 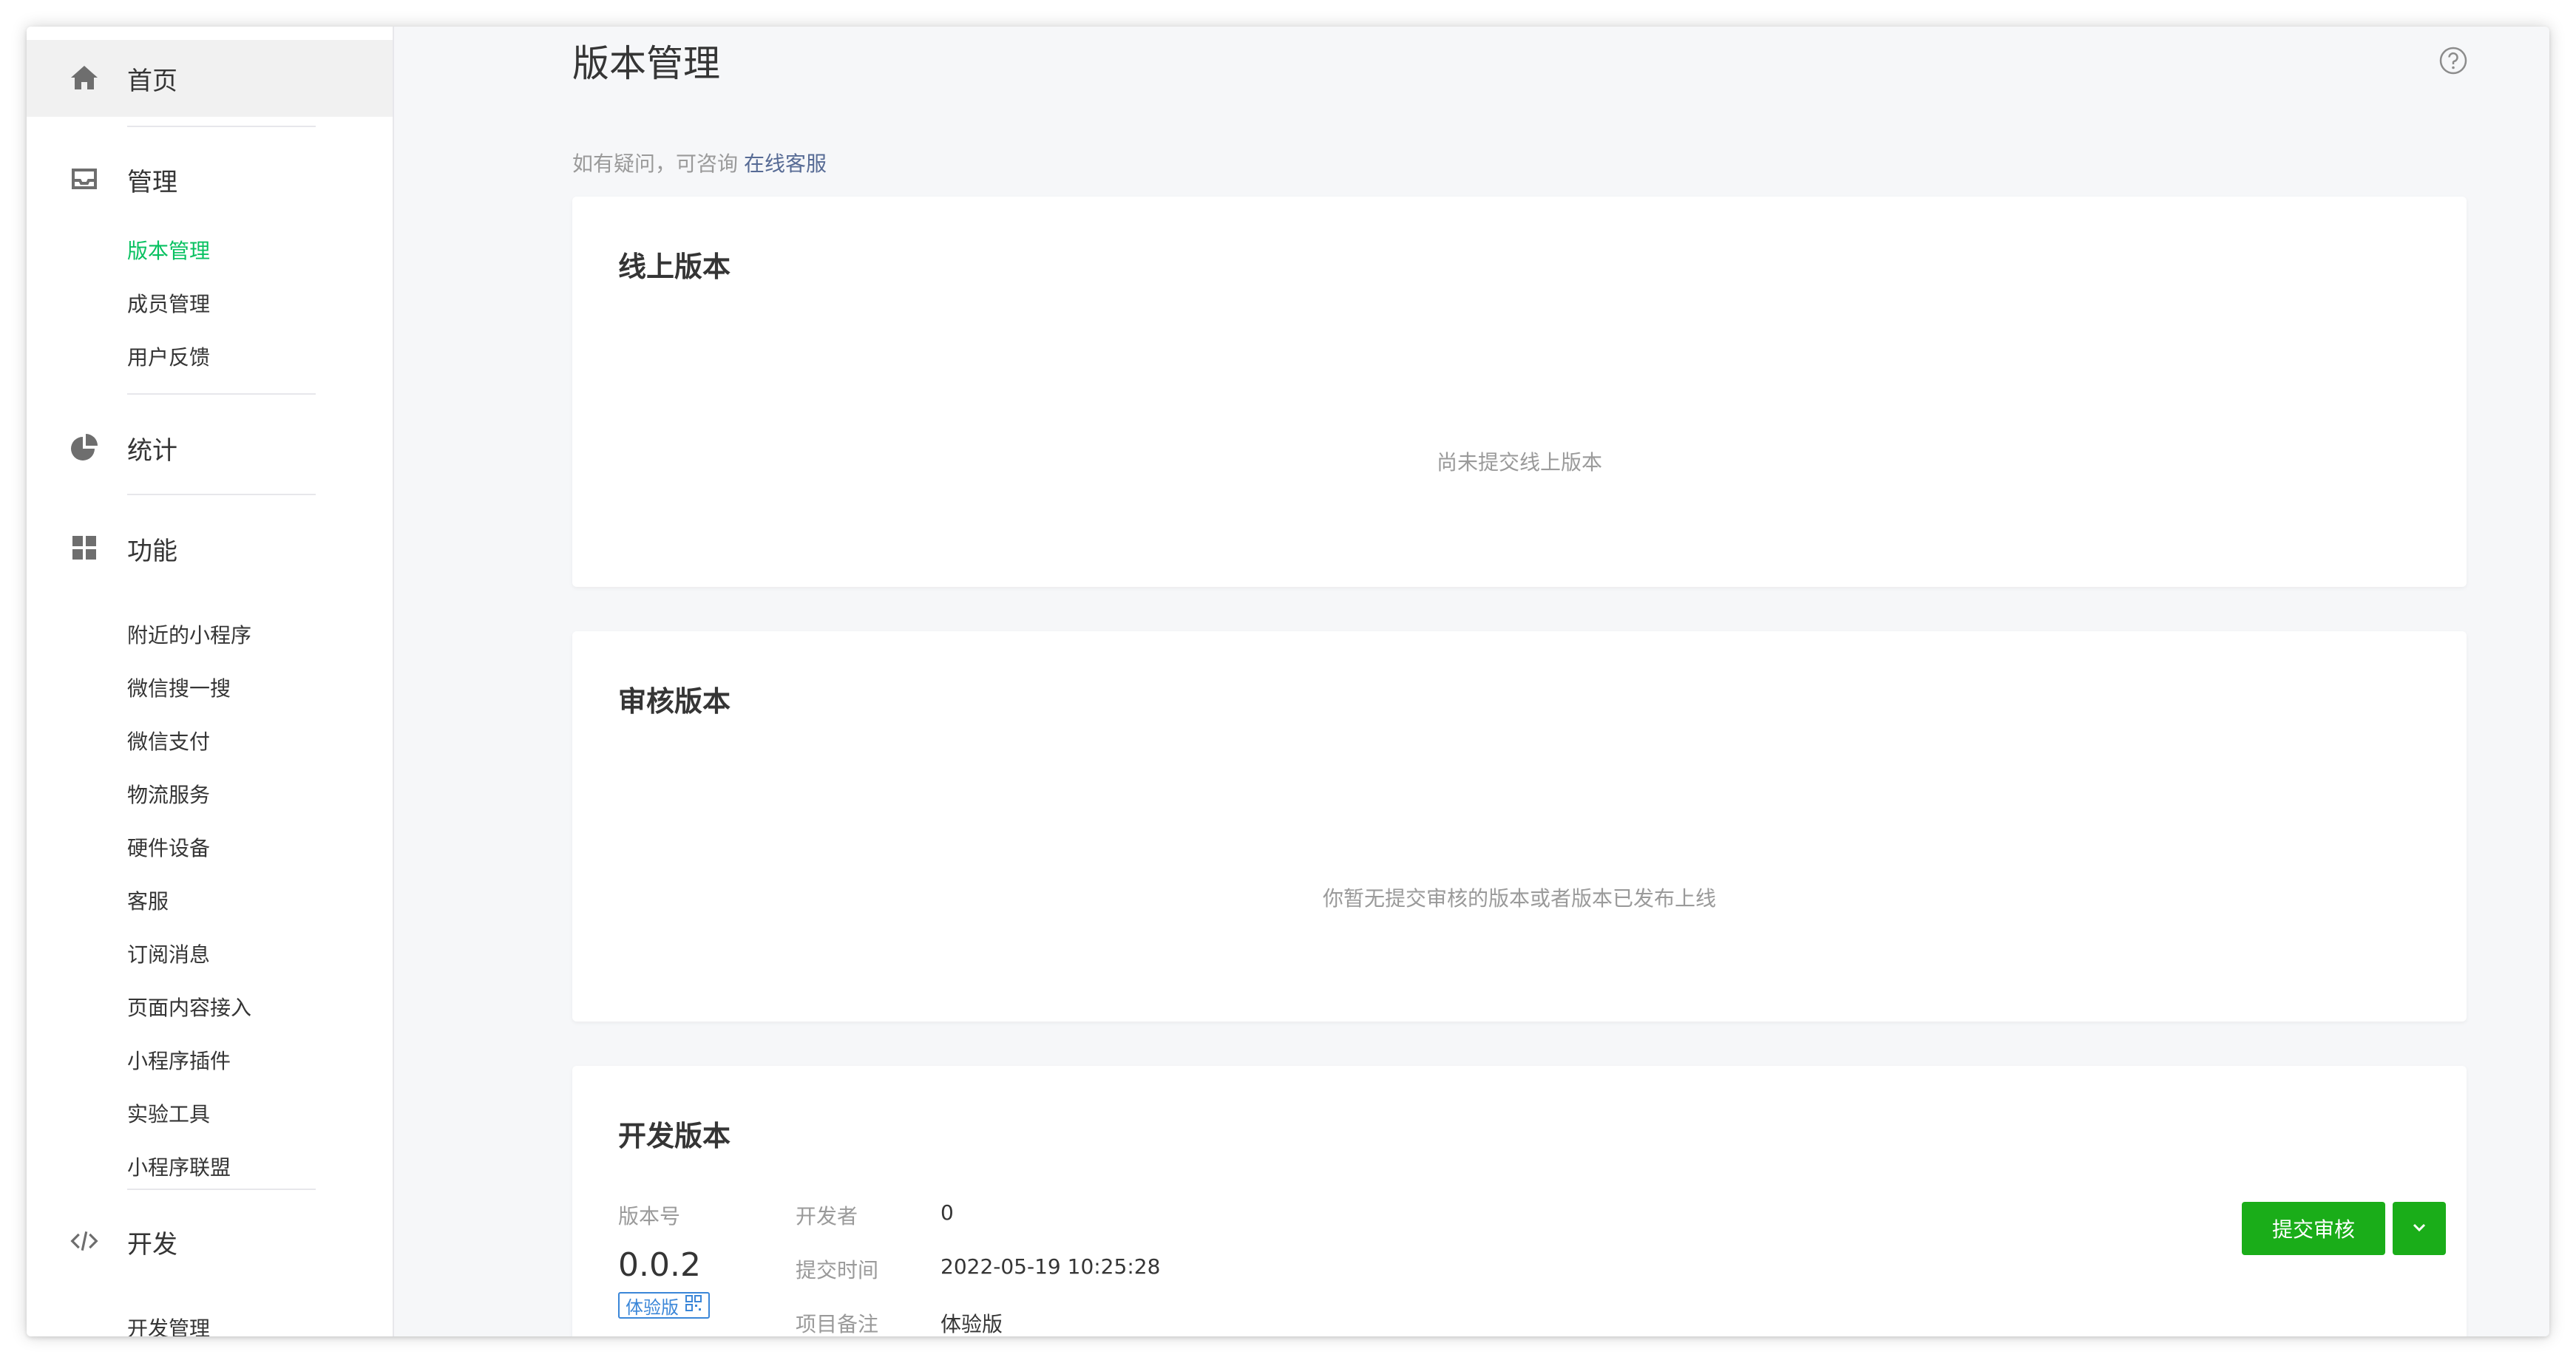 I want to click on sidebar-section-dev: 开发, so click(x=210, y=1242).